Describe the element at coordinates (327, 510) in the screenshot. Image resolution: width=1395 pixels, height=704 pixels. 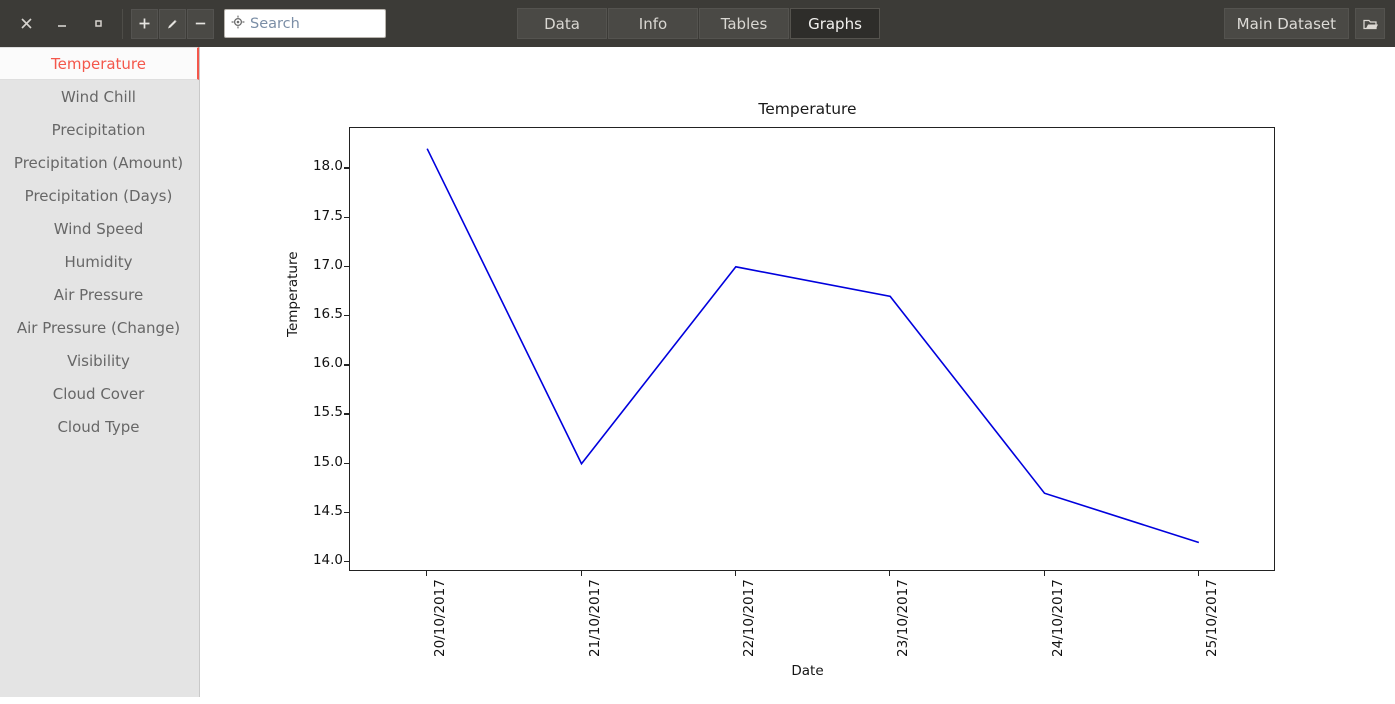
I see `y-tick-label: 14.5` at that location.